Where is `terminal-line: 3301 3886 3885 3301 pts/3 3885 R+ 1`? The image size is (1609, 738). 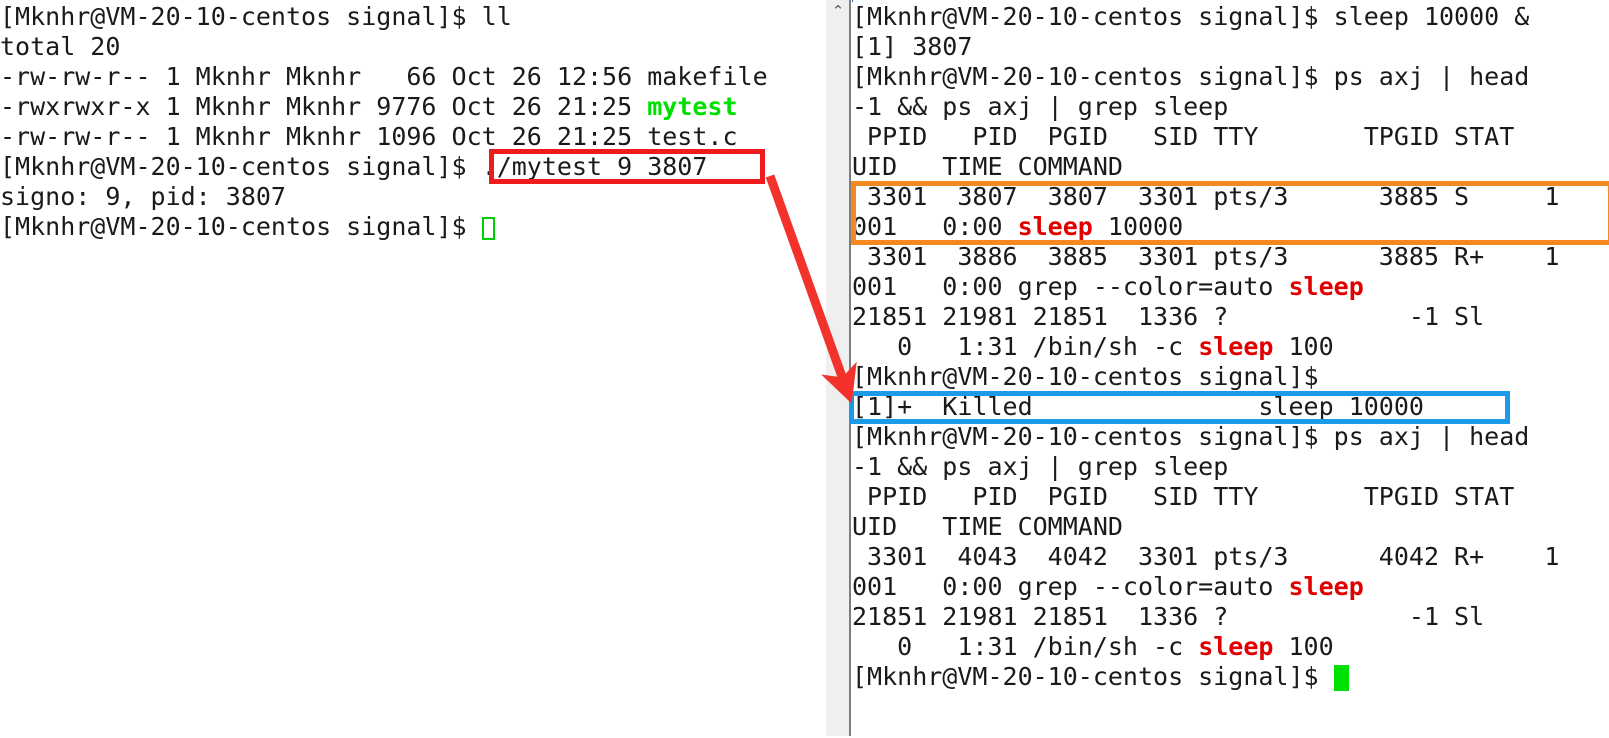
terminal-line: 3301 3886 3885 3301 pts/3 3885 R+ 1 is located at coordinates (1230, 257).